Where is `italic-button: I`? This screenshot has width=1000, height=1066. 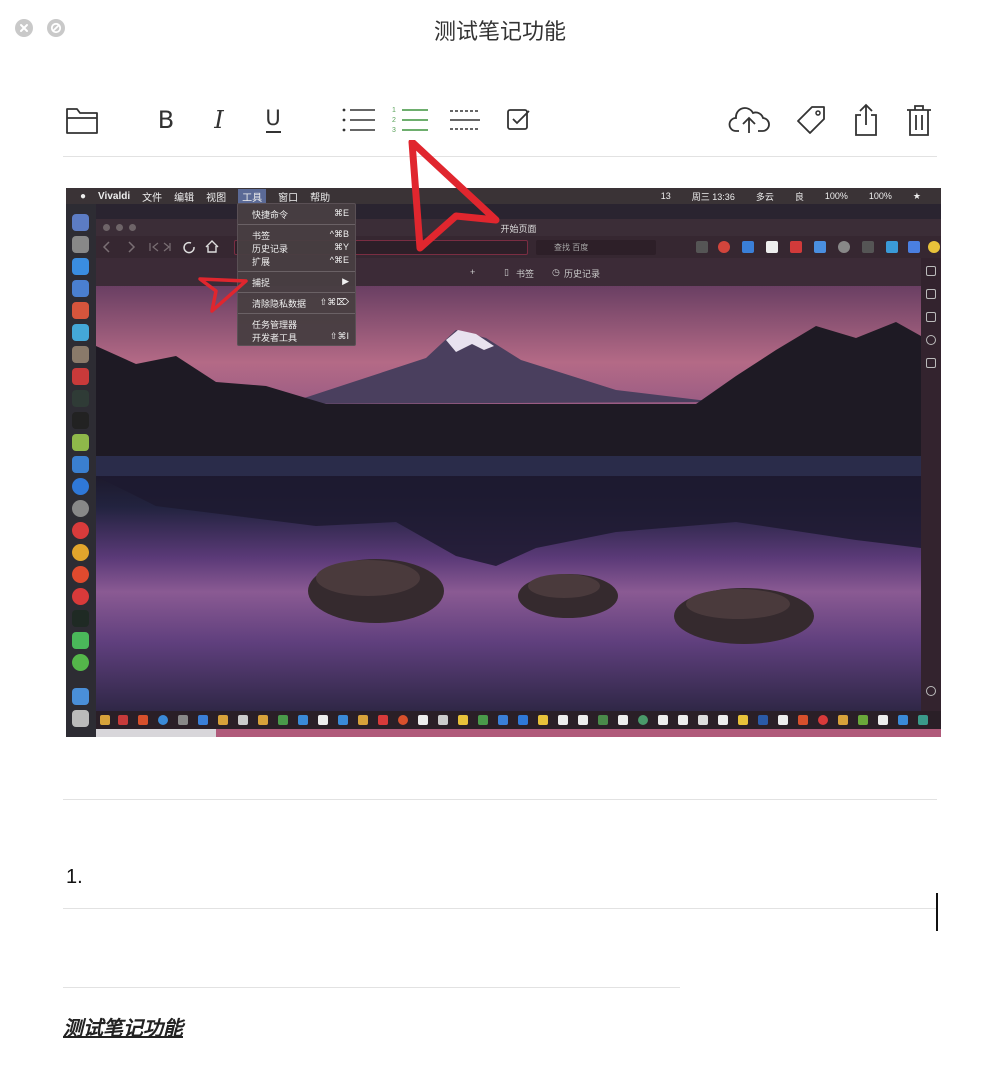
italic-button: I is located at coordinates (219, 120).